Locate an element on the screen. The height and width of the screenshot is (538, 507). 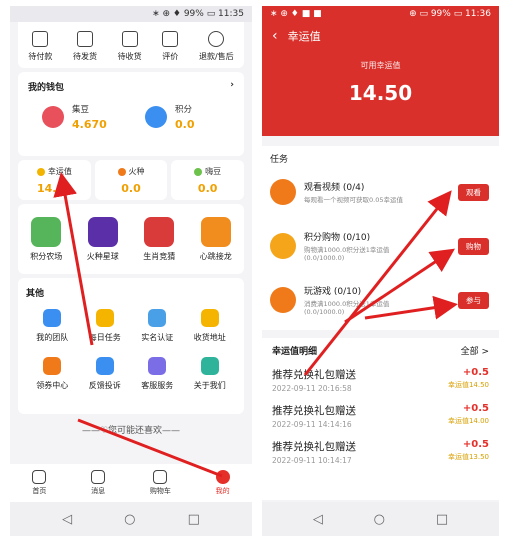
user-icon is located at coordinates (222, 477).